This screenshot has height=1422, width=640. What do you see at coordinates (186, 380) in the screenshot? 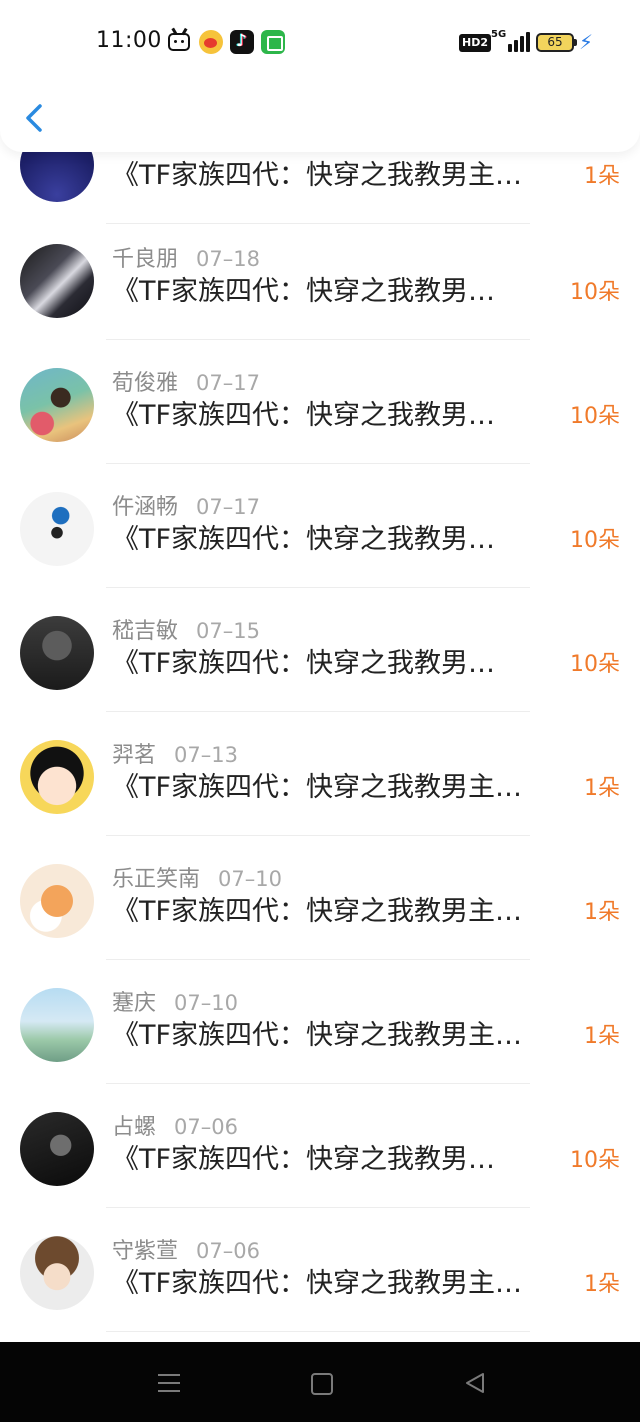
I see `list-item-meta: 荀俊雅 07–17` at bounding box center [186, 380].